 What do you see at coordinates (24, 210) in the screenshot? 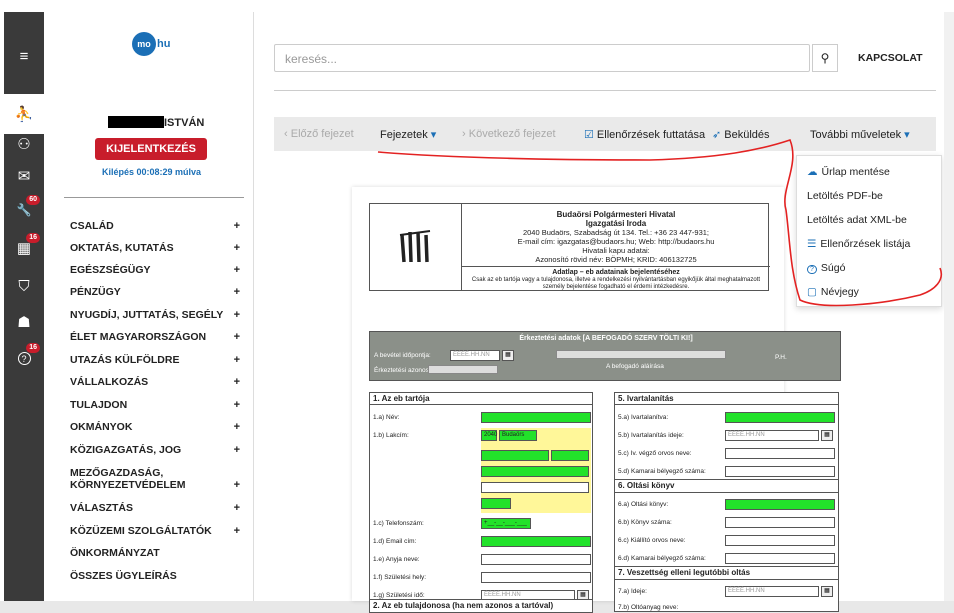
I see `wrench-icon: 🔧 60` at bounding box center [24, 210].